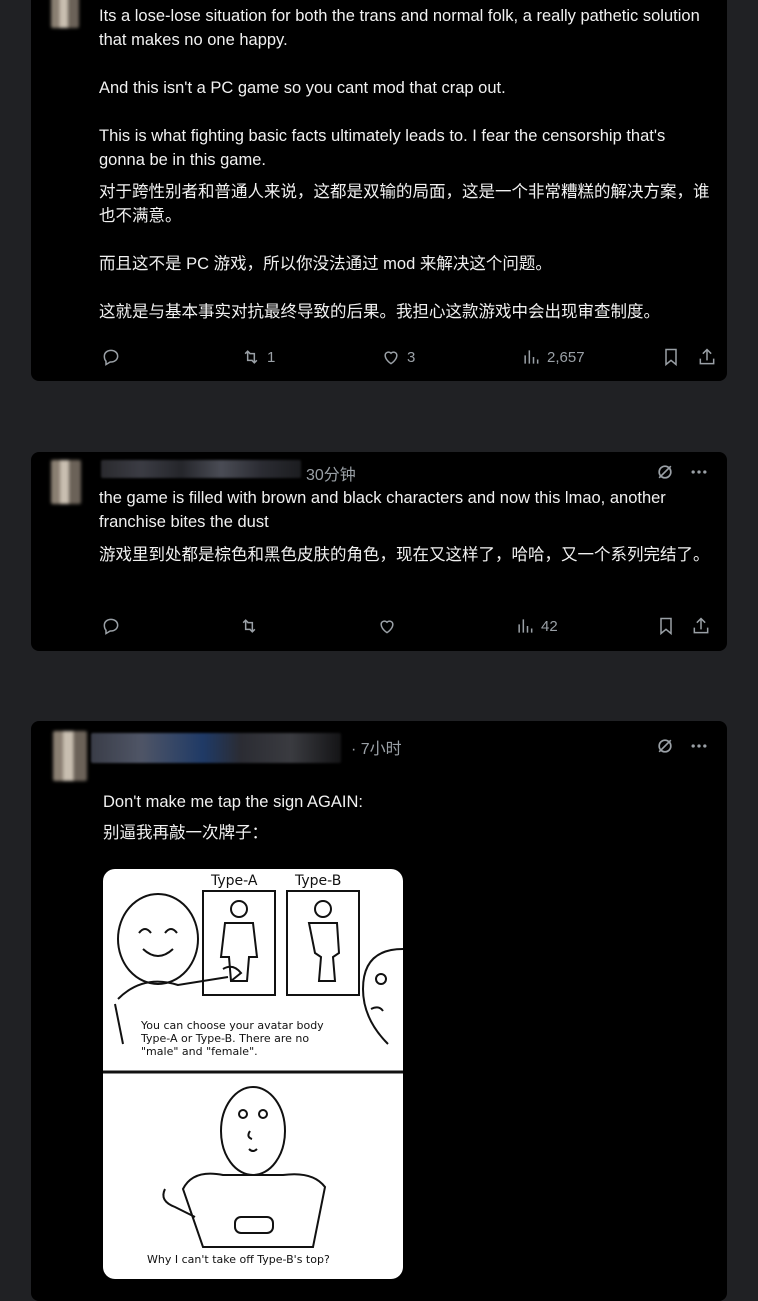  What do you see at coordinates (271, 357) in the screenshot?
I see `repost-count: 1` at bounding box center [271, 357].